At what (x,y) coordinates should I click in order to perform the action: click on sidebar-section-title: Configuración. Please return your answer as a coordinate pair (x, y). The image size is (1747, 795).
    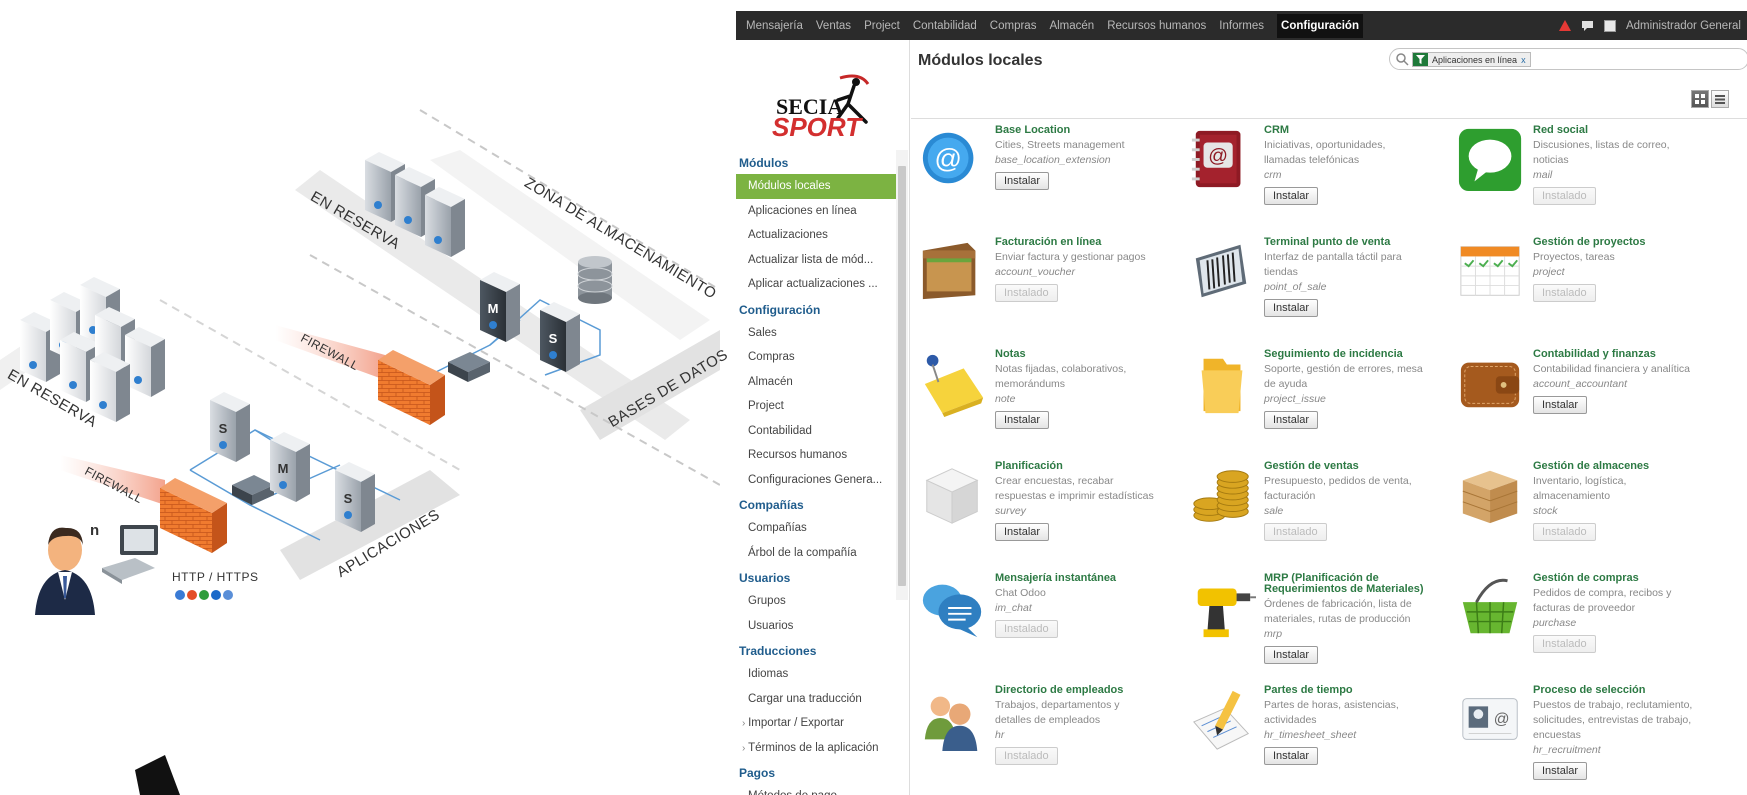
    Looking at the image, I should click on (823, 309).